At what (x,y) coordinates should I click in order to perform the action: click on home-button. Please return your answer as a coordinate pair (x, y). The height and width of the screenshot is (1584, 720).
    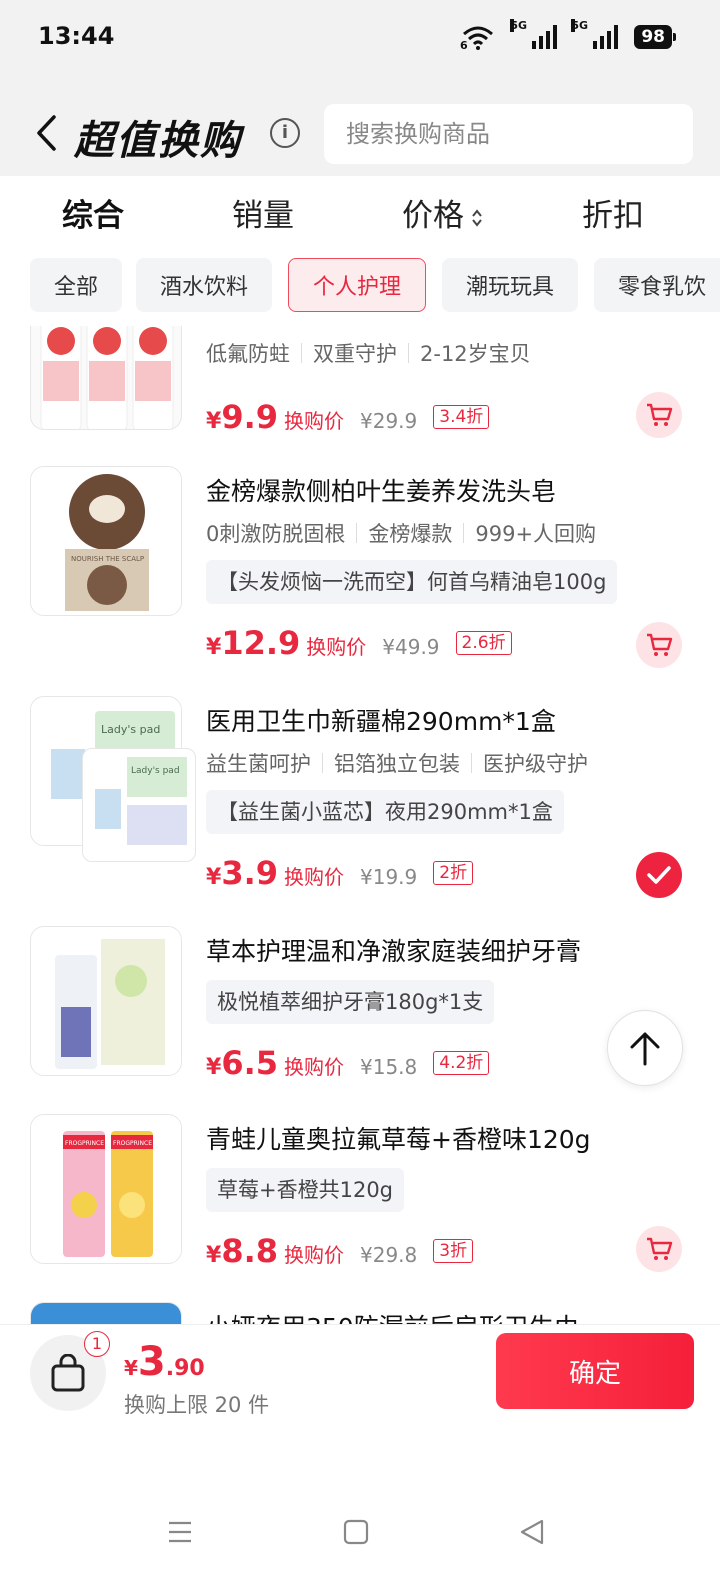
    Looking at the image, I should click on (356, 1532).